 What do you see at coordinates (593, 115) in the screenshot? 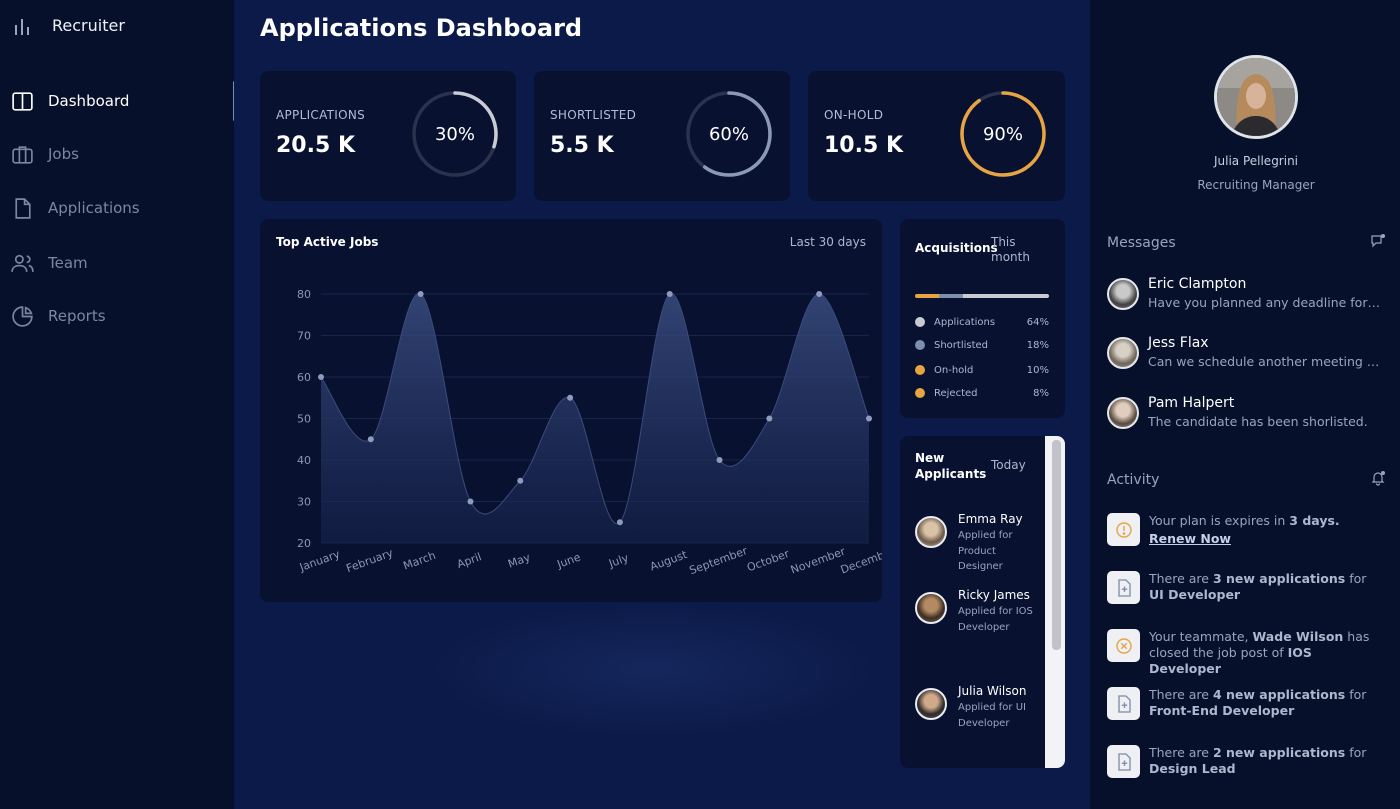
I see `stat-label: SHORTLISTED` at bounding box center [593, 115].